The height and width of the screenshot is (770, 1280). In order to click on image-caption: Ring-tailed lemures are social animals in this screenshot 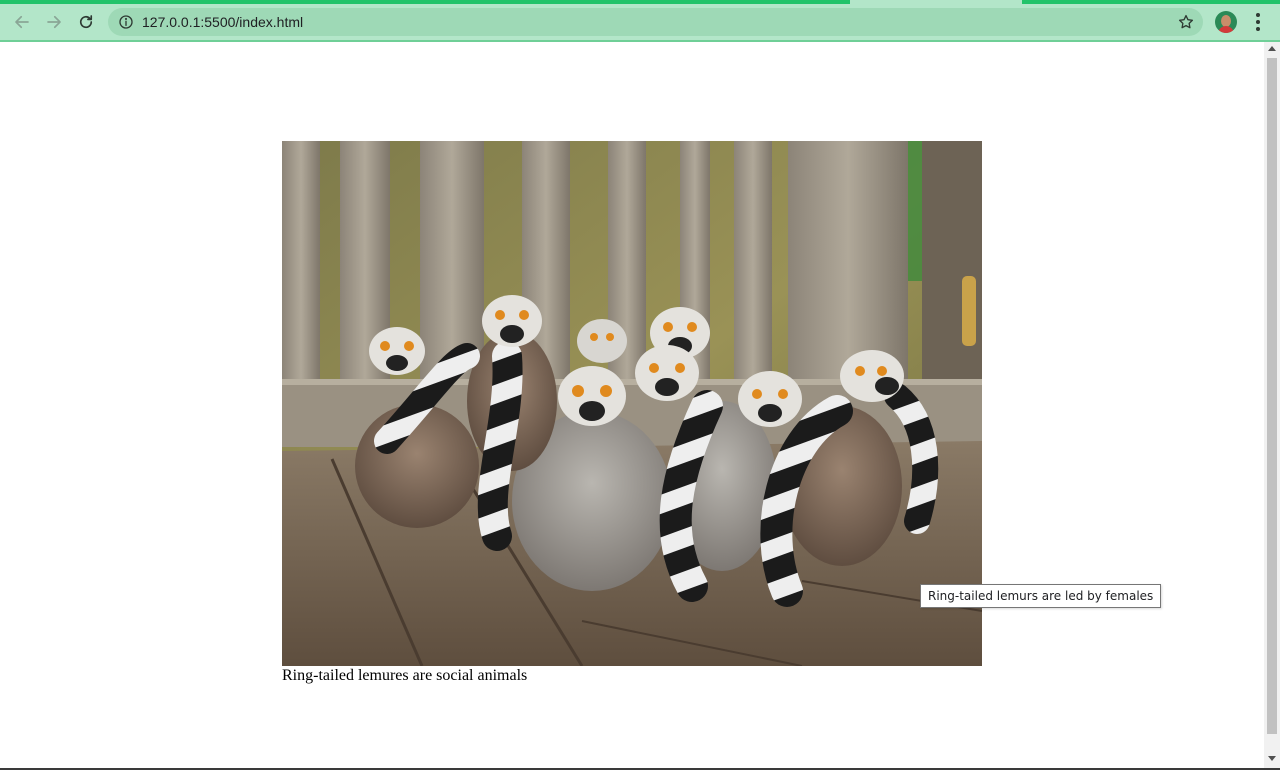, I will do `click(405, 675)`.